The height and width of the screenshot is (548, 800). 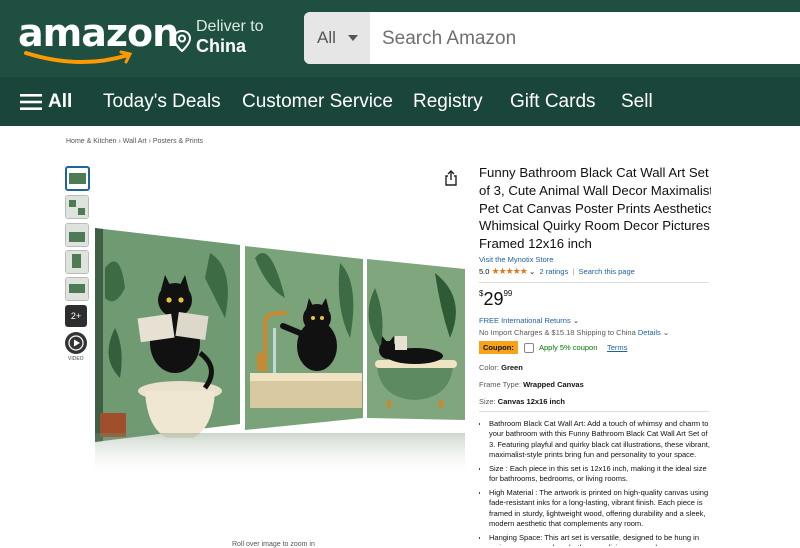 I want to click on search-category-select: All, so click(x=337, y=38).